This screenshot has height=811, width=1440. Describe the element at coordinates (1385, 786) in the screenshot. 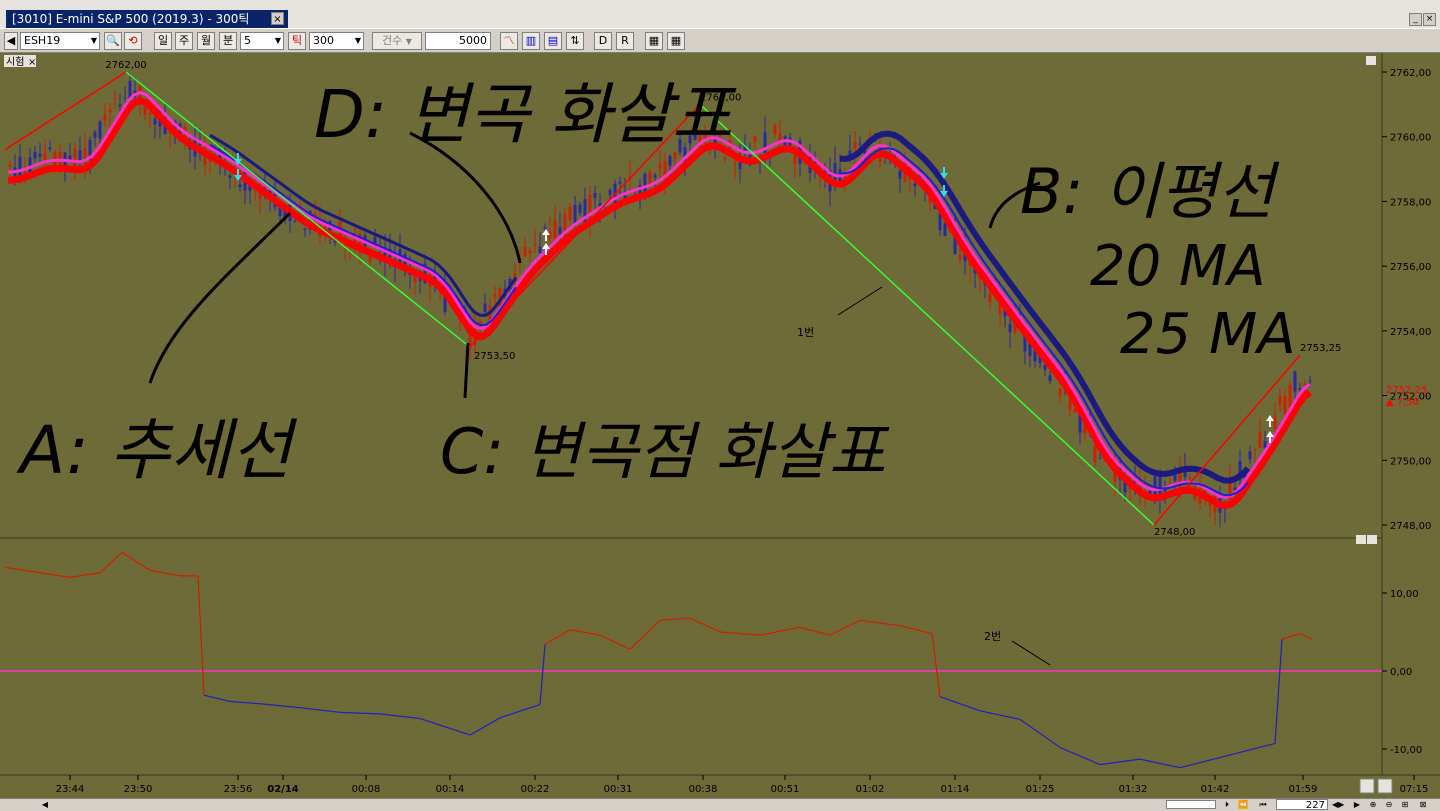

I see `zoom-icon` at that location.